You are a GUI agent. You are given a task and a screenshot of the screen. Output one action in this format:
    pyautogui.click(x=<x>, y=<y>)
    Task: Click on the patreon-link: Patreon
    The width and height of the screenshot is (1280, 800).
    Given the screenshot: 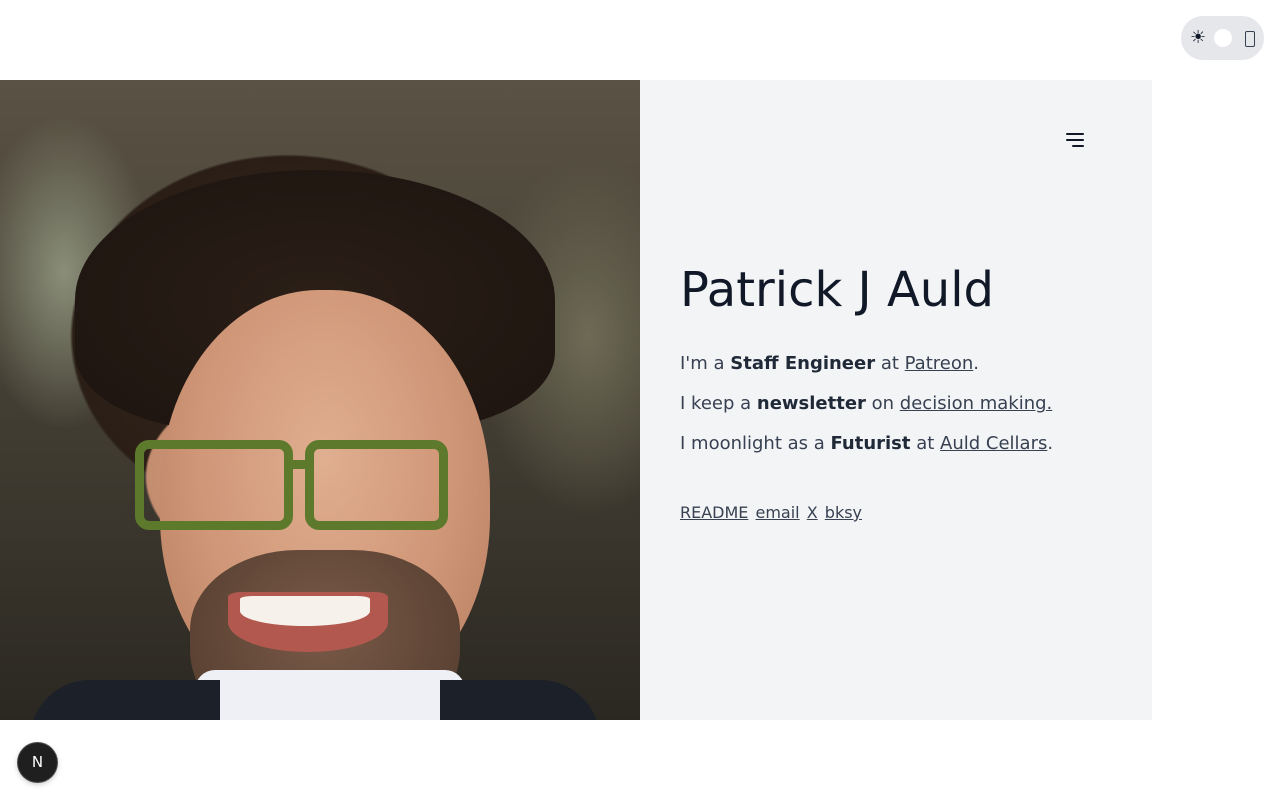 What is the action you would take?
    pyautogui.click(x=939, y=363)
    